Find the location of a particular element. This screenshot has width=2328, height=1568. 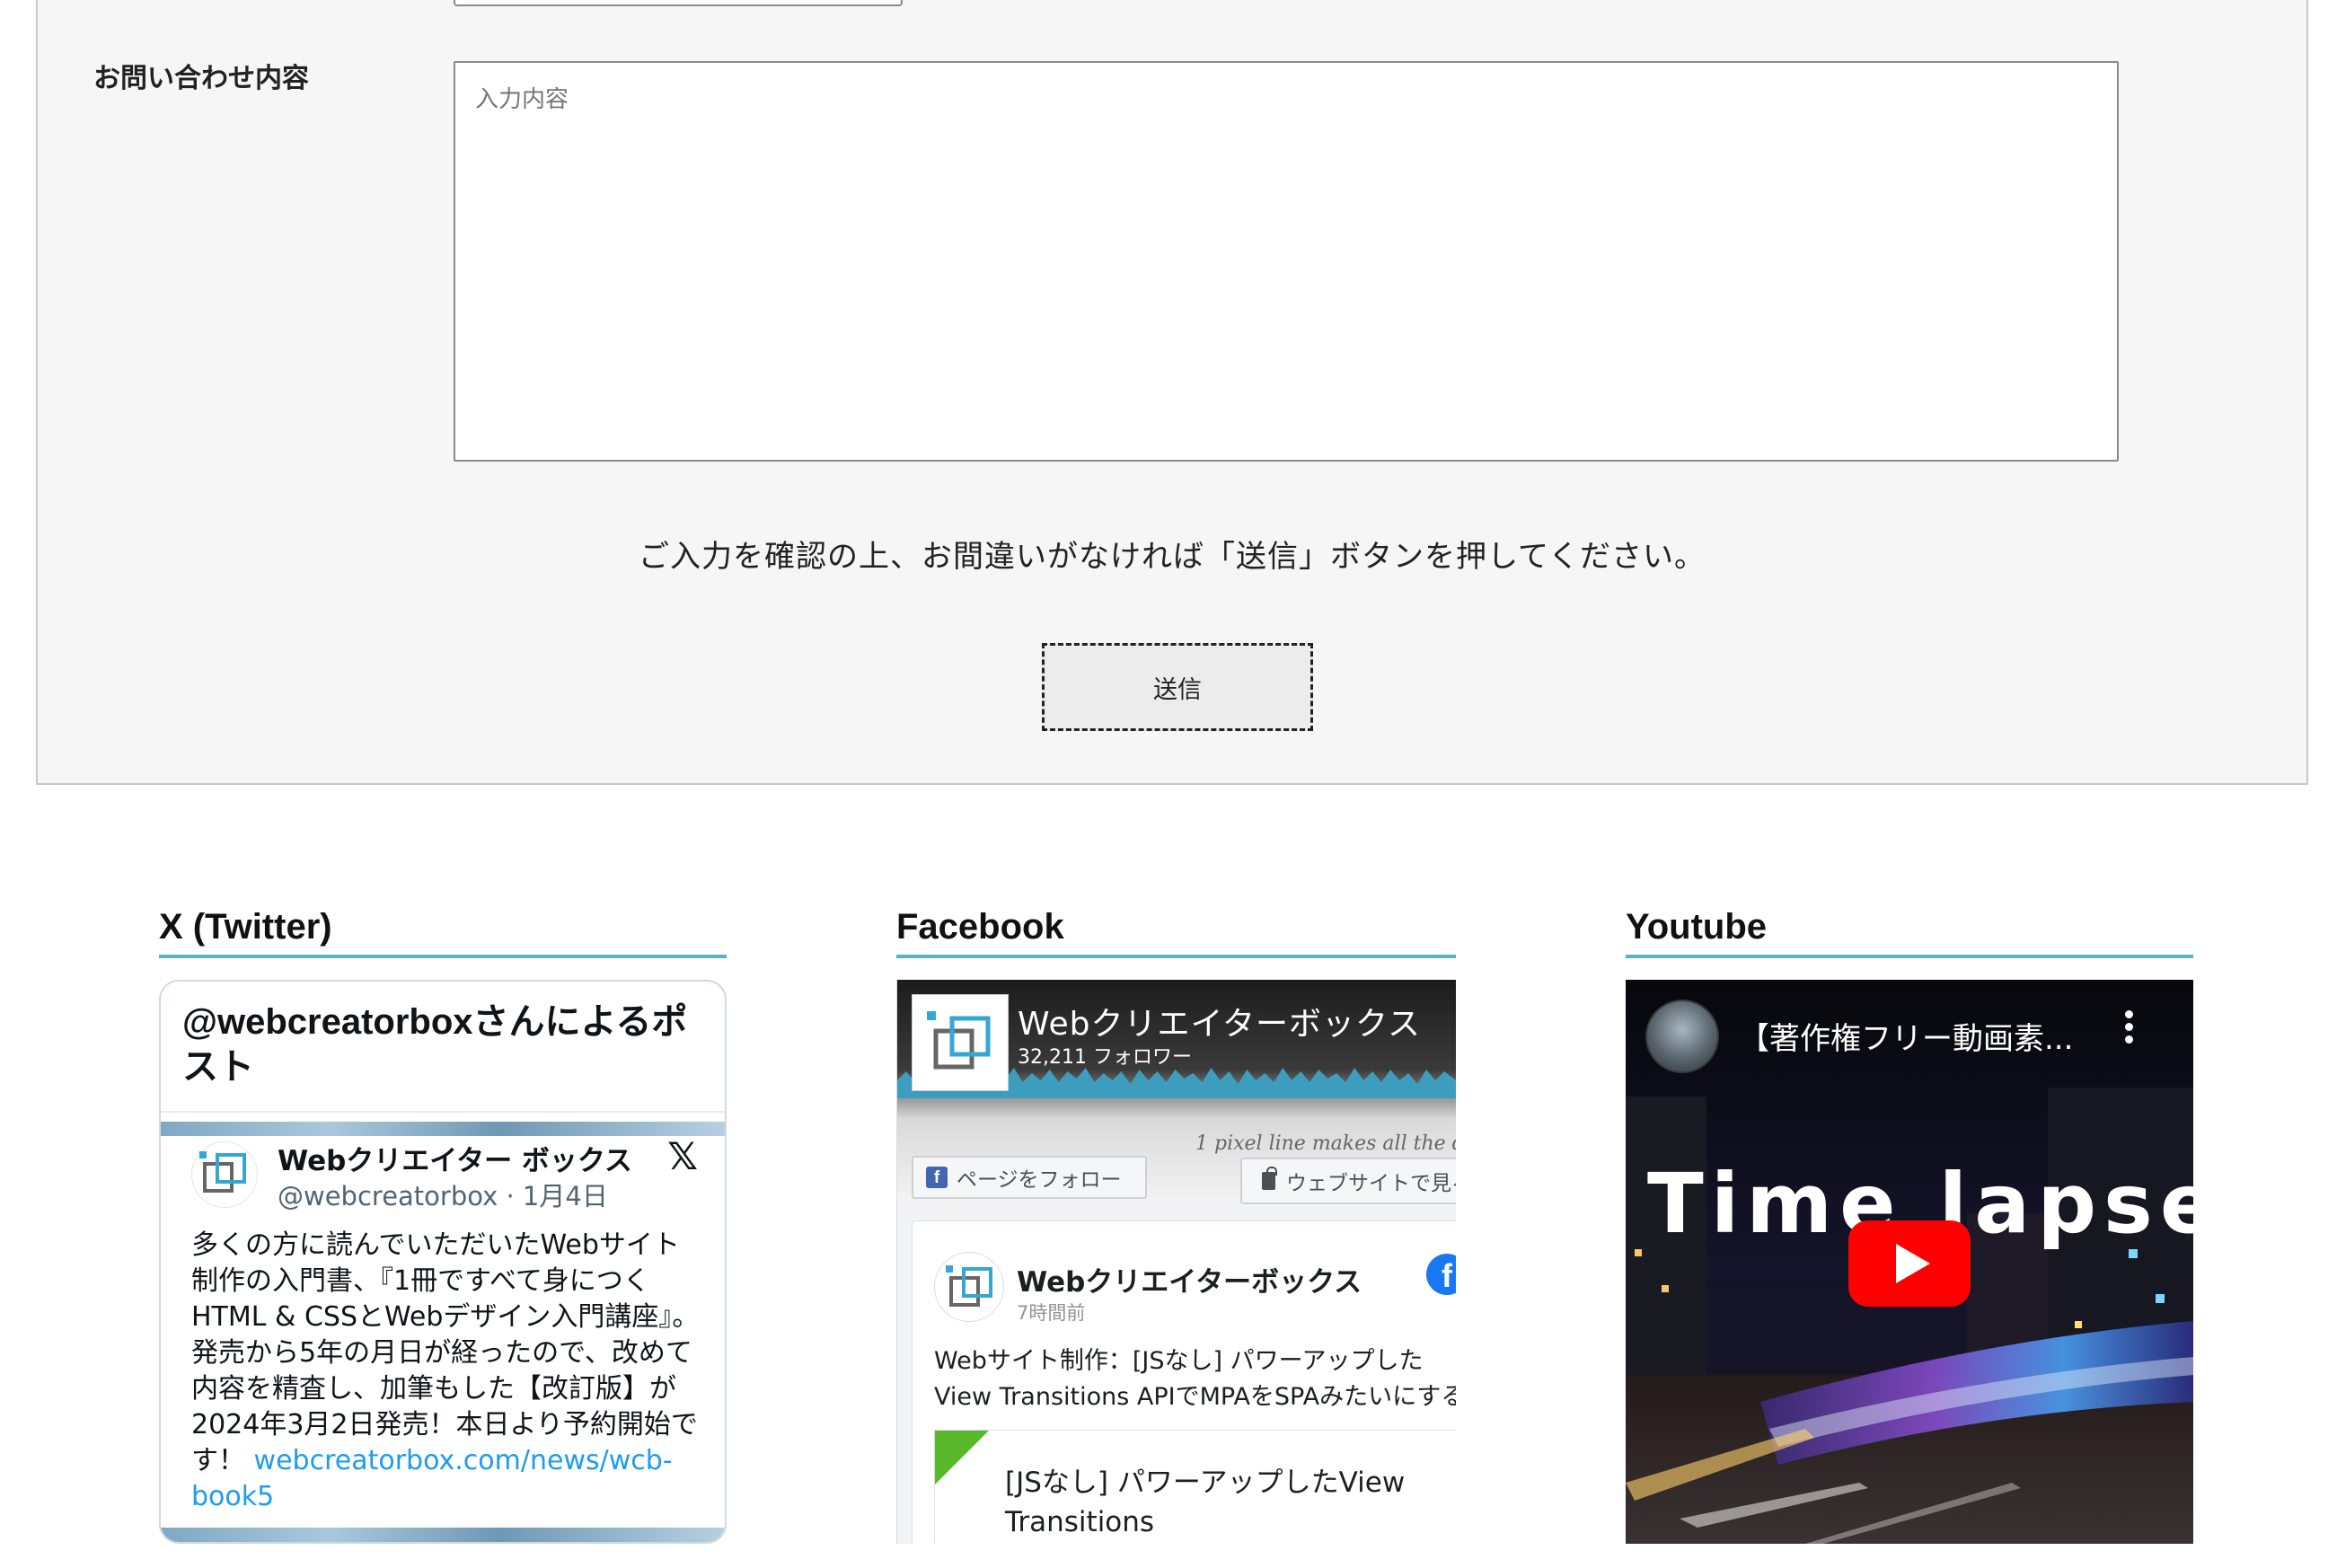

twitter-section-title: X (Twitter) is located at coordinates (443, 932).